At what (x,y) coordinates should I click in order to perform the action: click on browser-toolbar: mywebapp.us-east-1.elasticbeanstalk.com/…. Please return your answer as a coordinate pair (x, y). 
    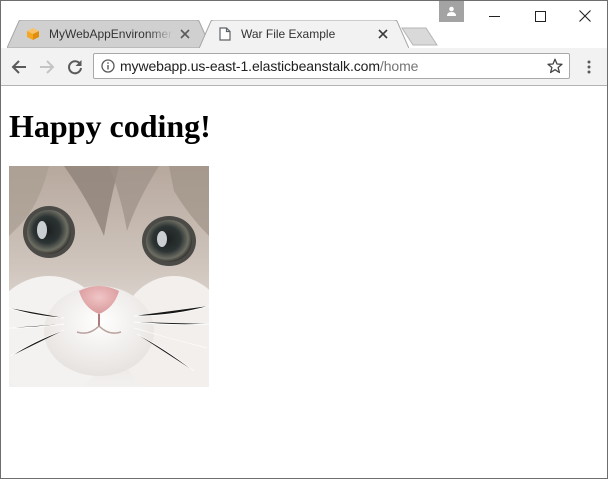
    Looking at the image, I should click on (304, 67).